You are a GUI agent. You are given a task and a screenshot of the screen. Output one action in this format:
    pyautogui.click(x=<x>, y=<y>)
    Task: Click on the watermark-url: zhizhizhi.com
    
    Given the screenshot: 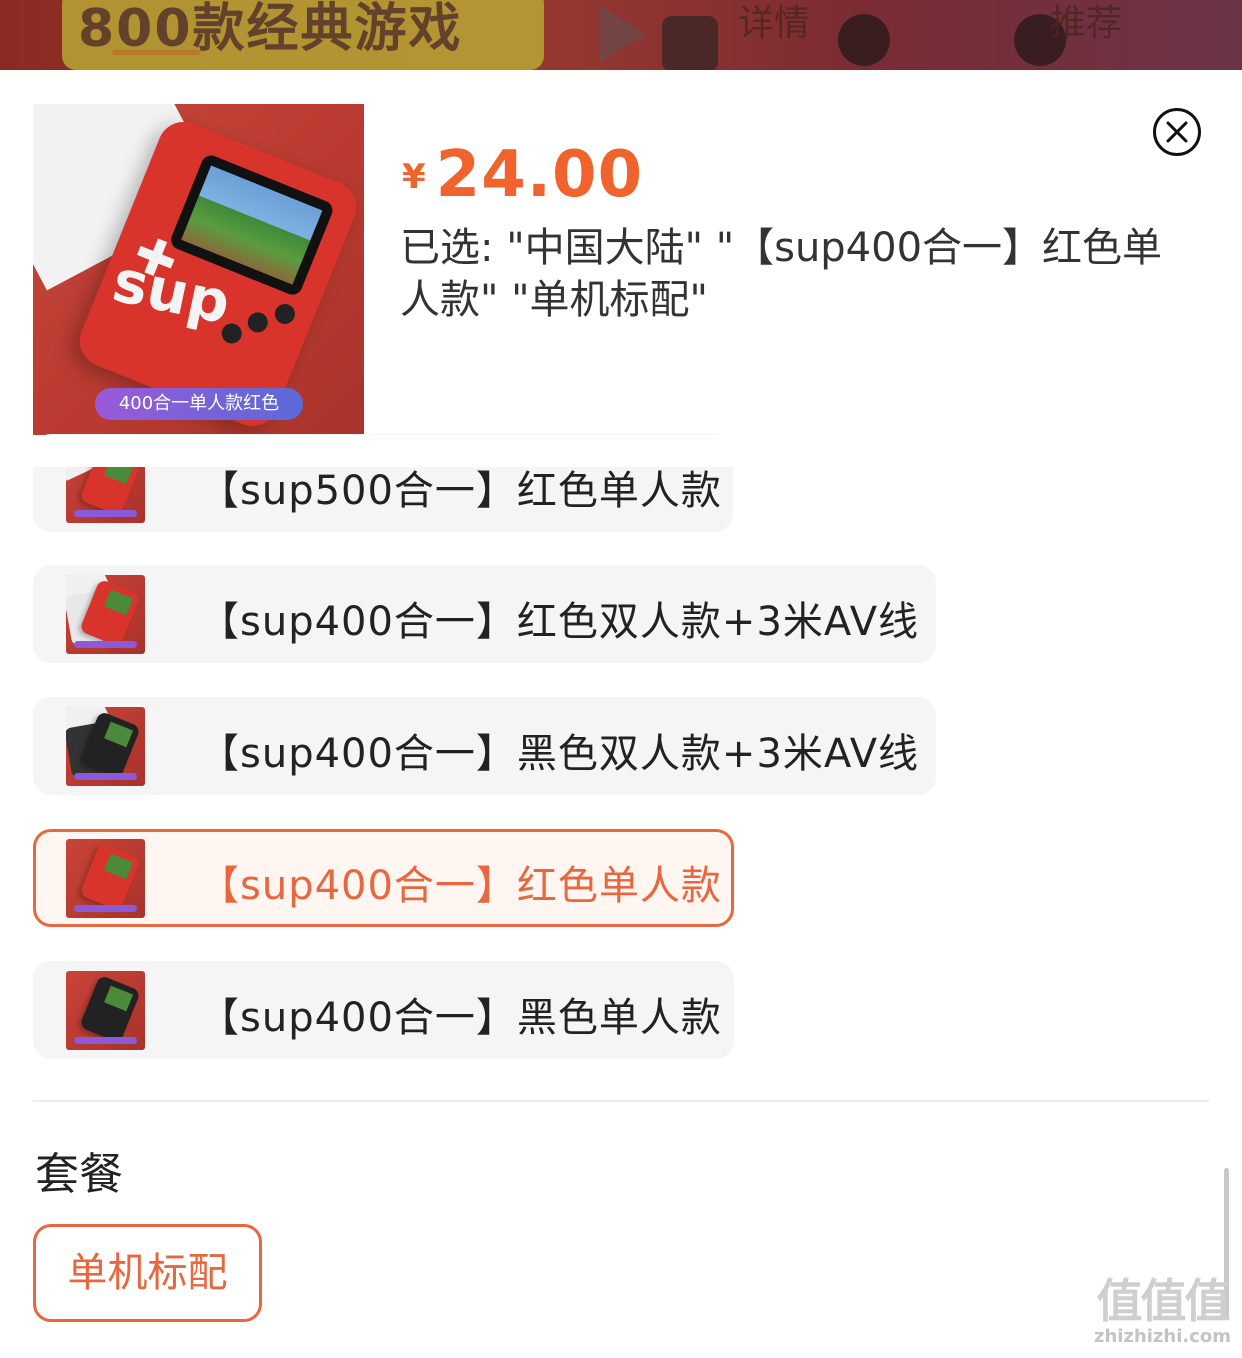 What is the action you would take?
    pyautogui.click(x=1162, y=1336)
    